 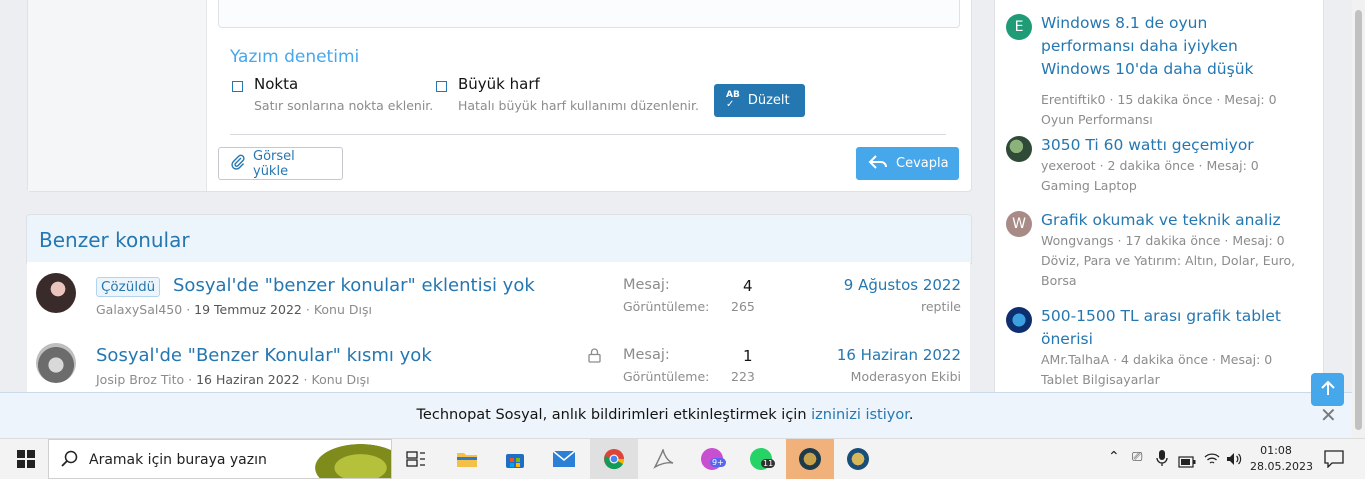 I want to click on clock-date: 28.05.2023, so click(x=1281, y=466).